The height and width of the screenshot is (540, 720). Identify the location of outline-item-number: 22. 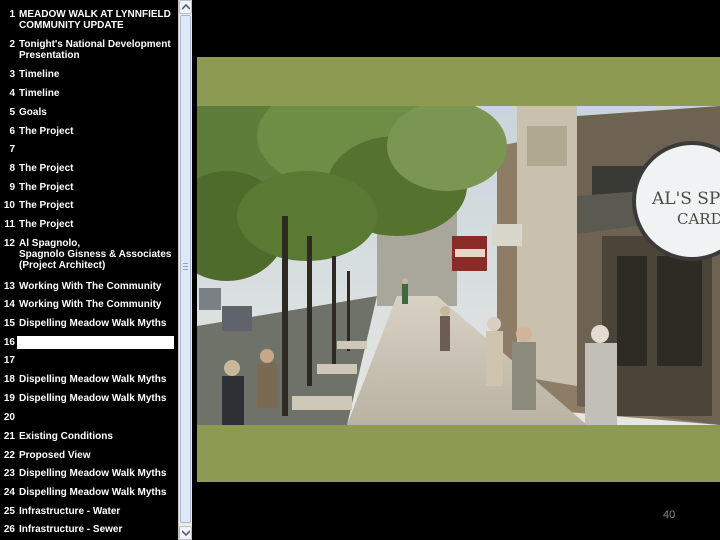
(9, 455).